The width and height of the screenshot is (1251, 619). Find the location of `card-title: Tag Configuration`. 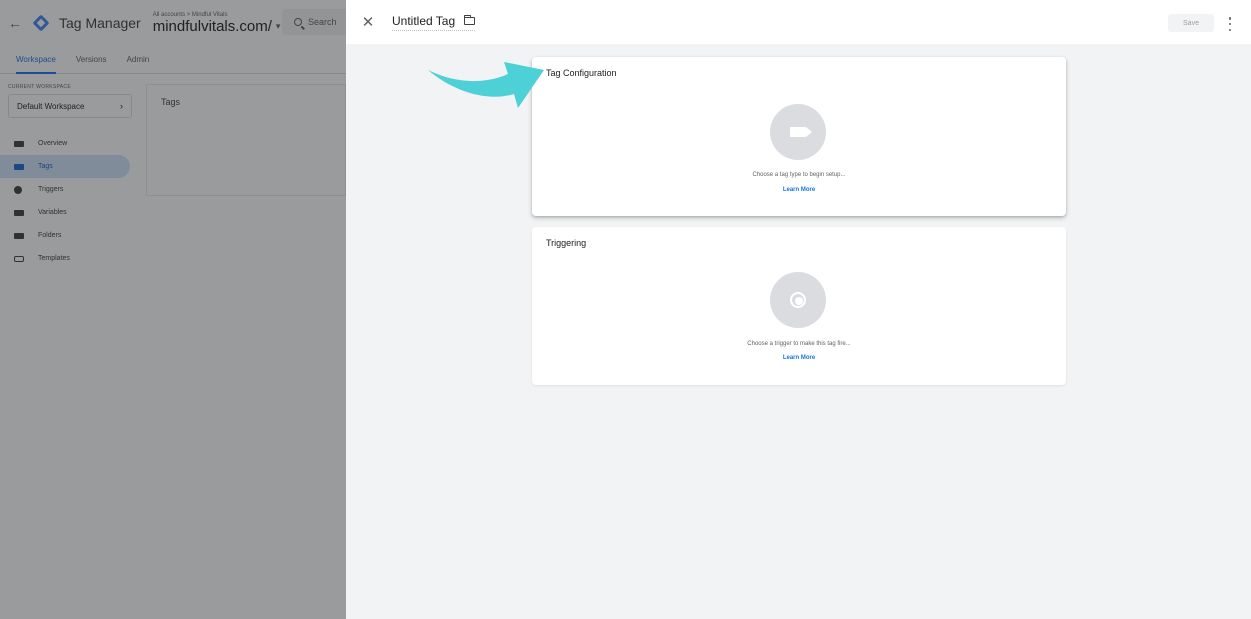

card-title: Tag Configuration is located at coordinates (581, 73).